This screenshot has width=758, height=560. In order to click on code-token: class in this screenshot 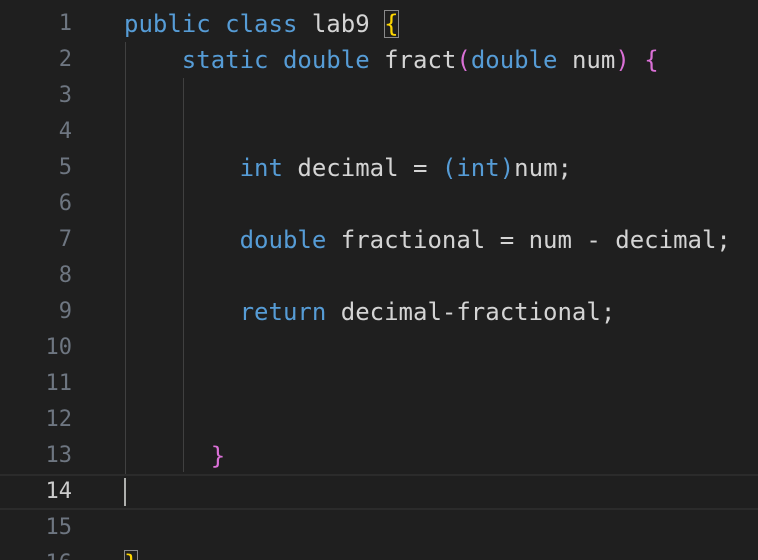, I will do `click(261, 24)`.